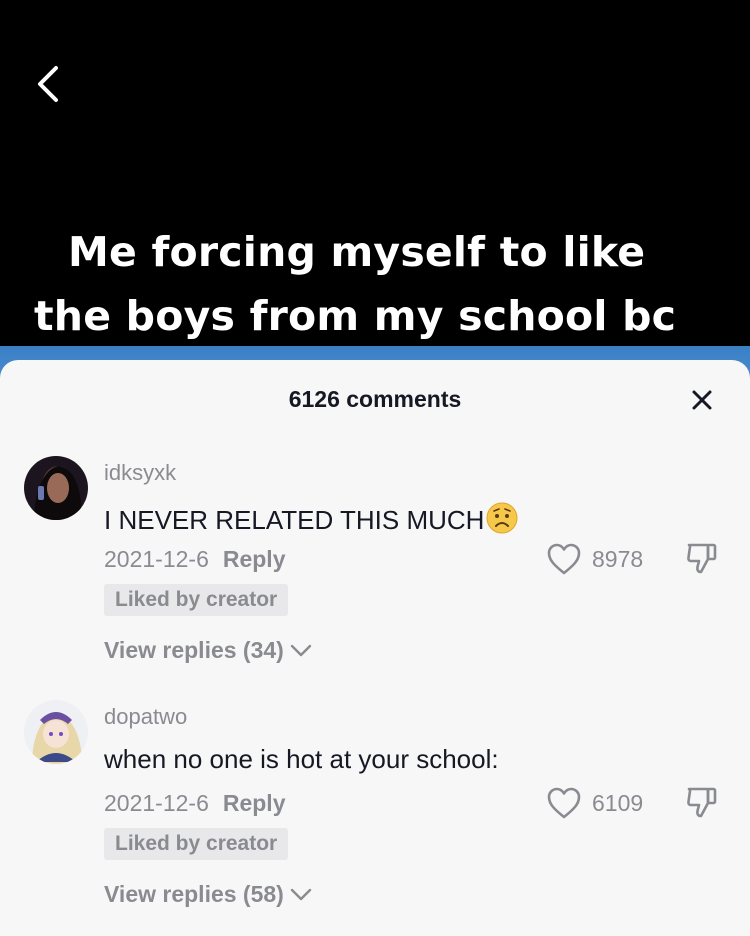  Describe the element at coordinates (357, 252) in the screenshot. I see `caption-line-1: Me forcing myself to like` at that location.